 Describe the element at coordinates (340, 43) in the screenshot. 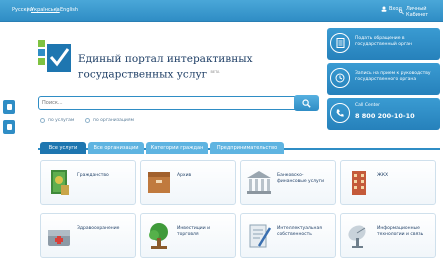

I see `document-icon` at that location.